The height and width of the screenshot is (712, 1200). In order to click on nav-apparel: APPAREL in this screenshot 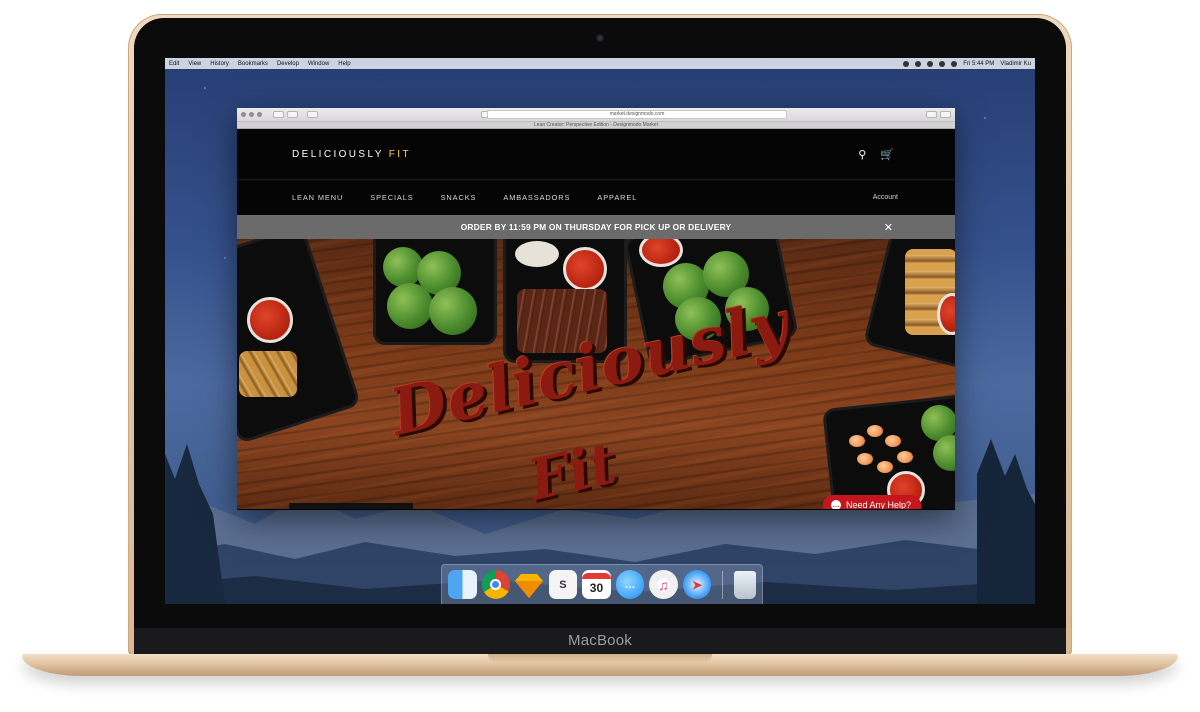, I will do `click(617, 197)`.